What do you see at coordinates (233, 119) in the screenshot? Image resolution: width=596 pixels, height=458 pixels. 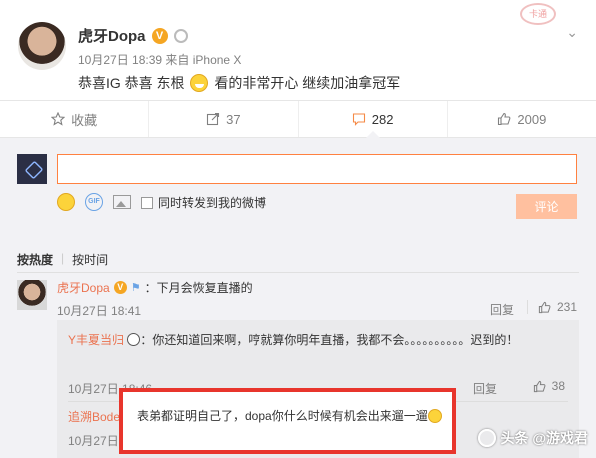 I see `repost-count: 37` at bounding box center [233, 119].